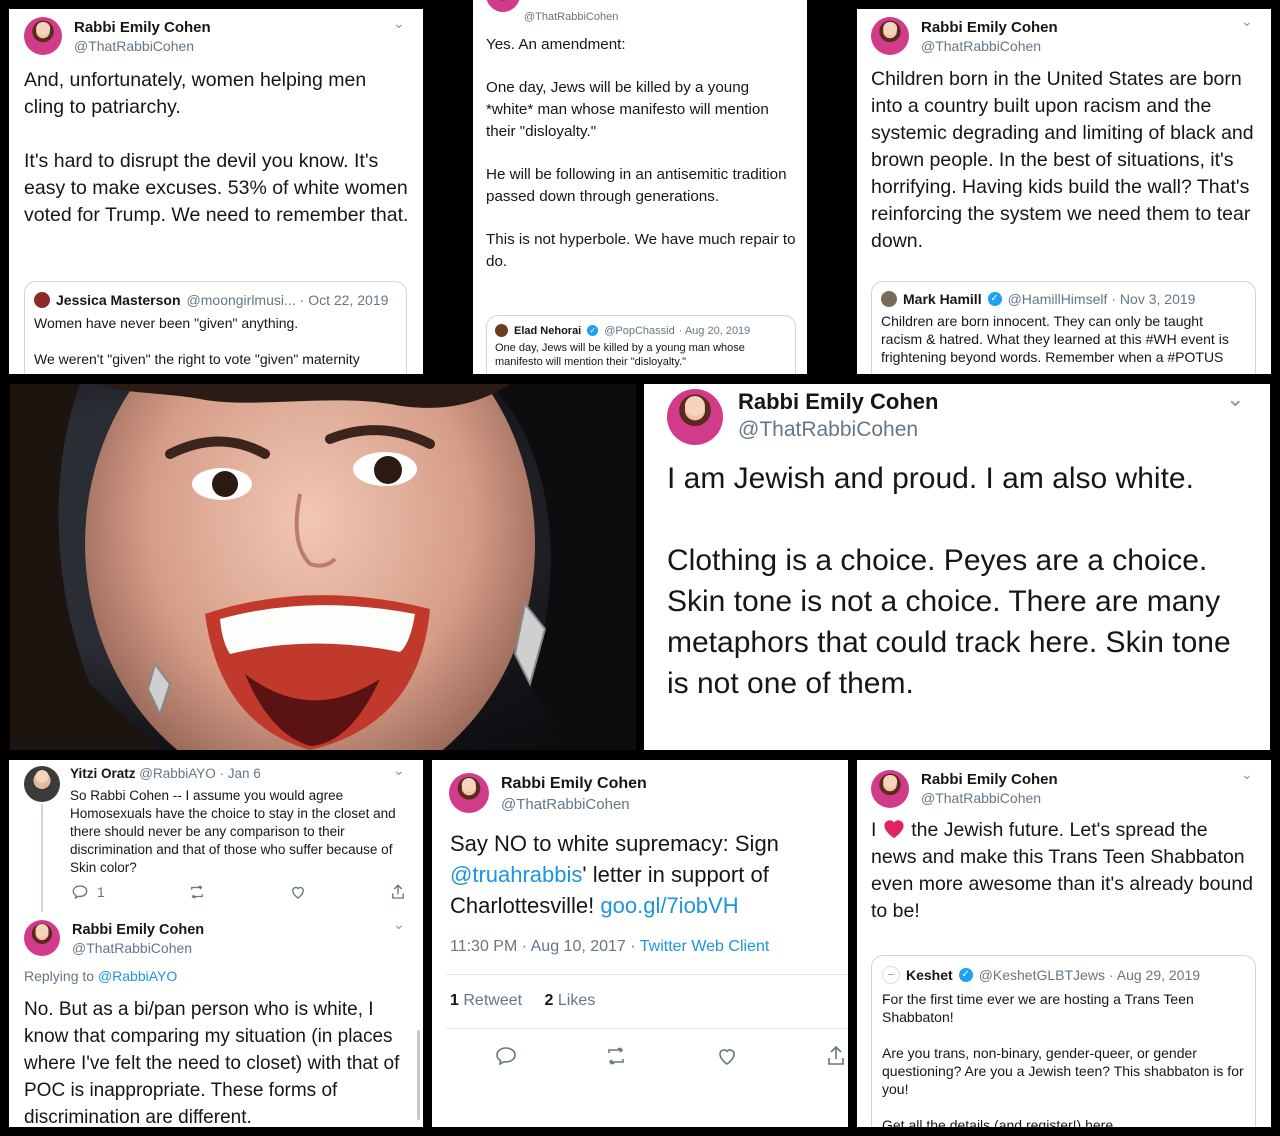 This screenshot has width=1280, height=1136. I want to click on quoted-date: · Oct 22, 2019, so click(344, 300).